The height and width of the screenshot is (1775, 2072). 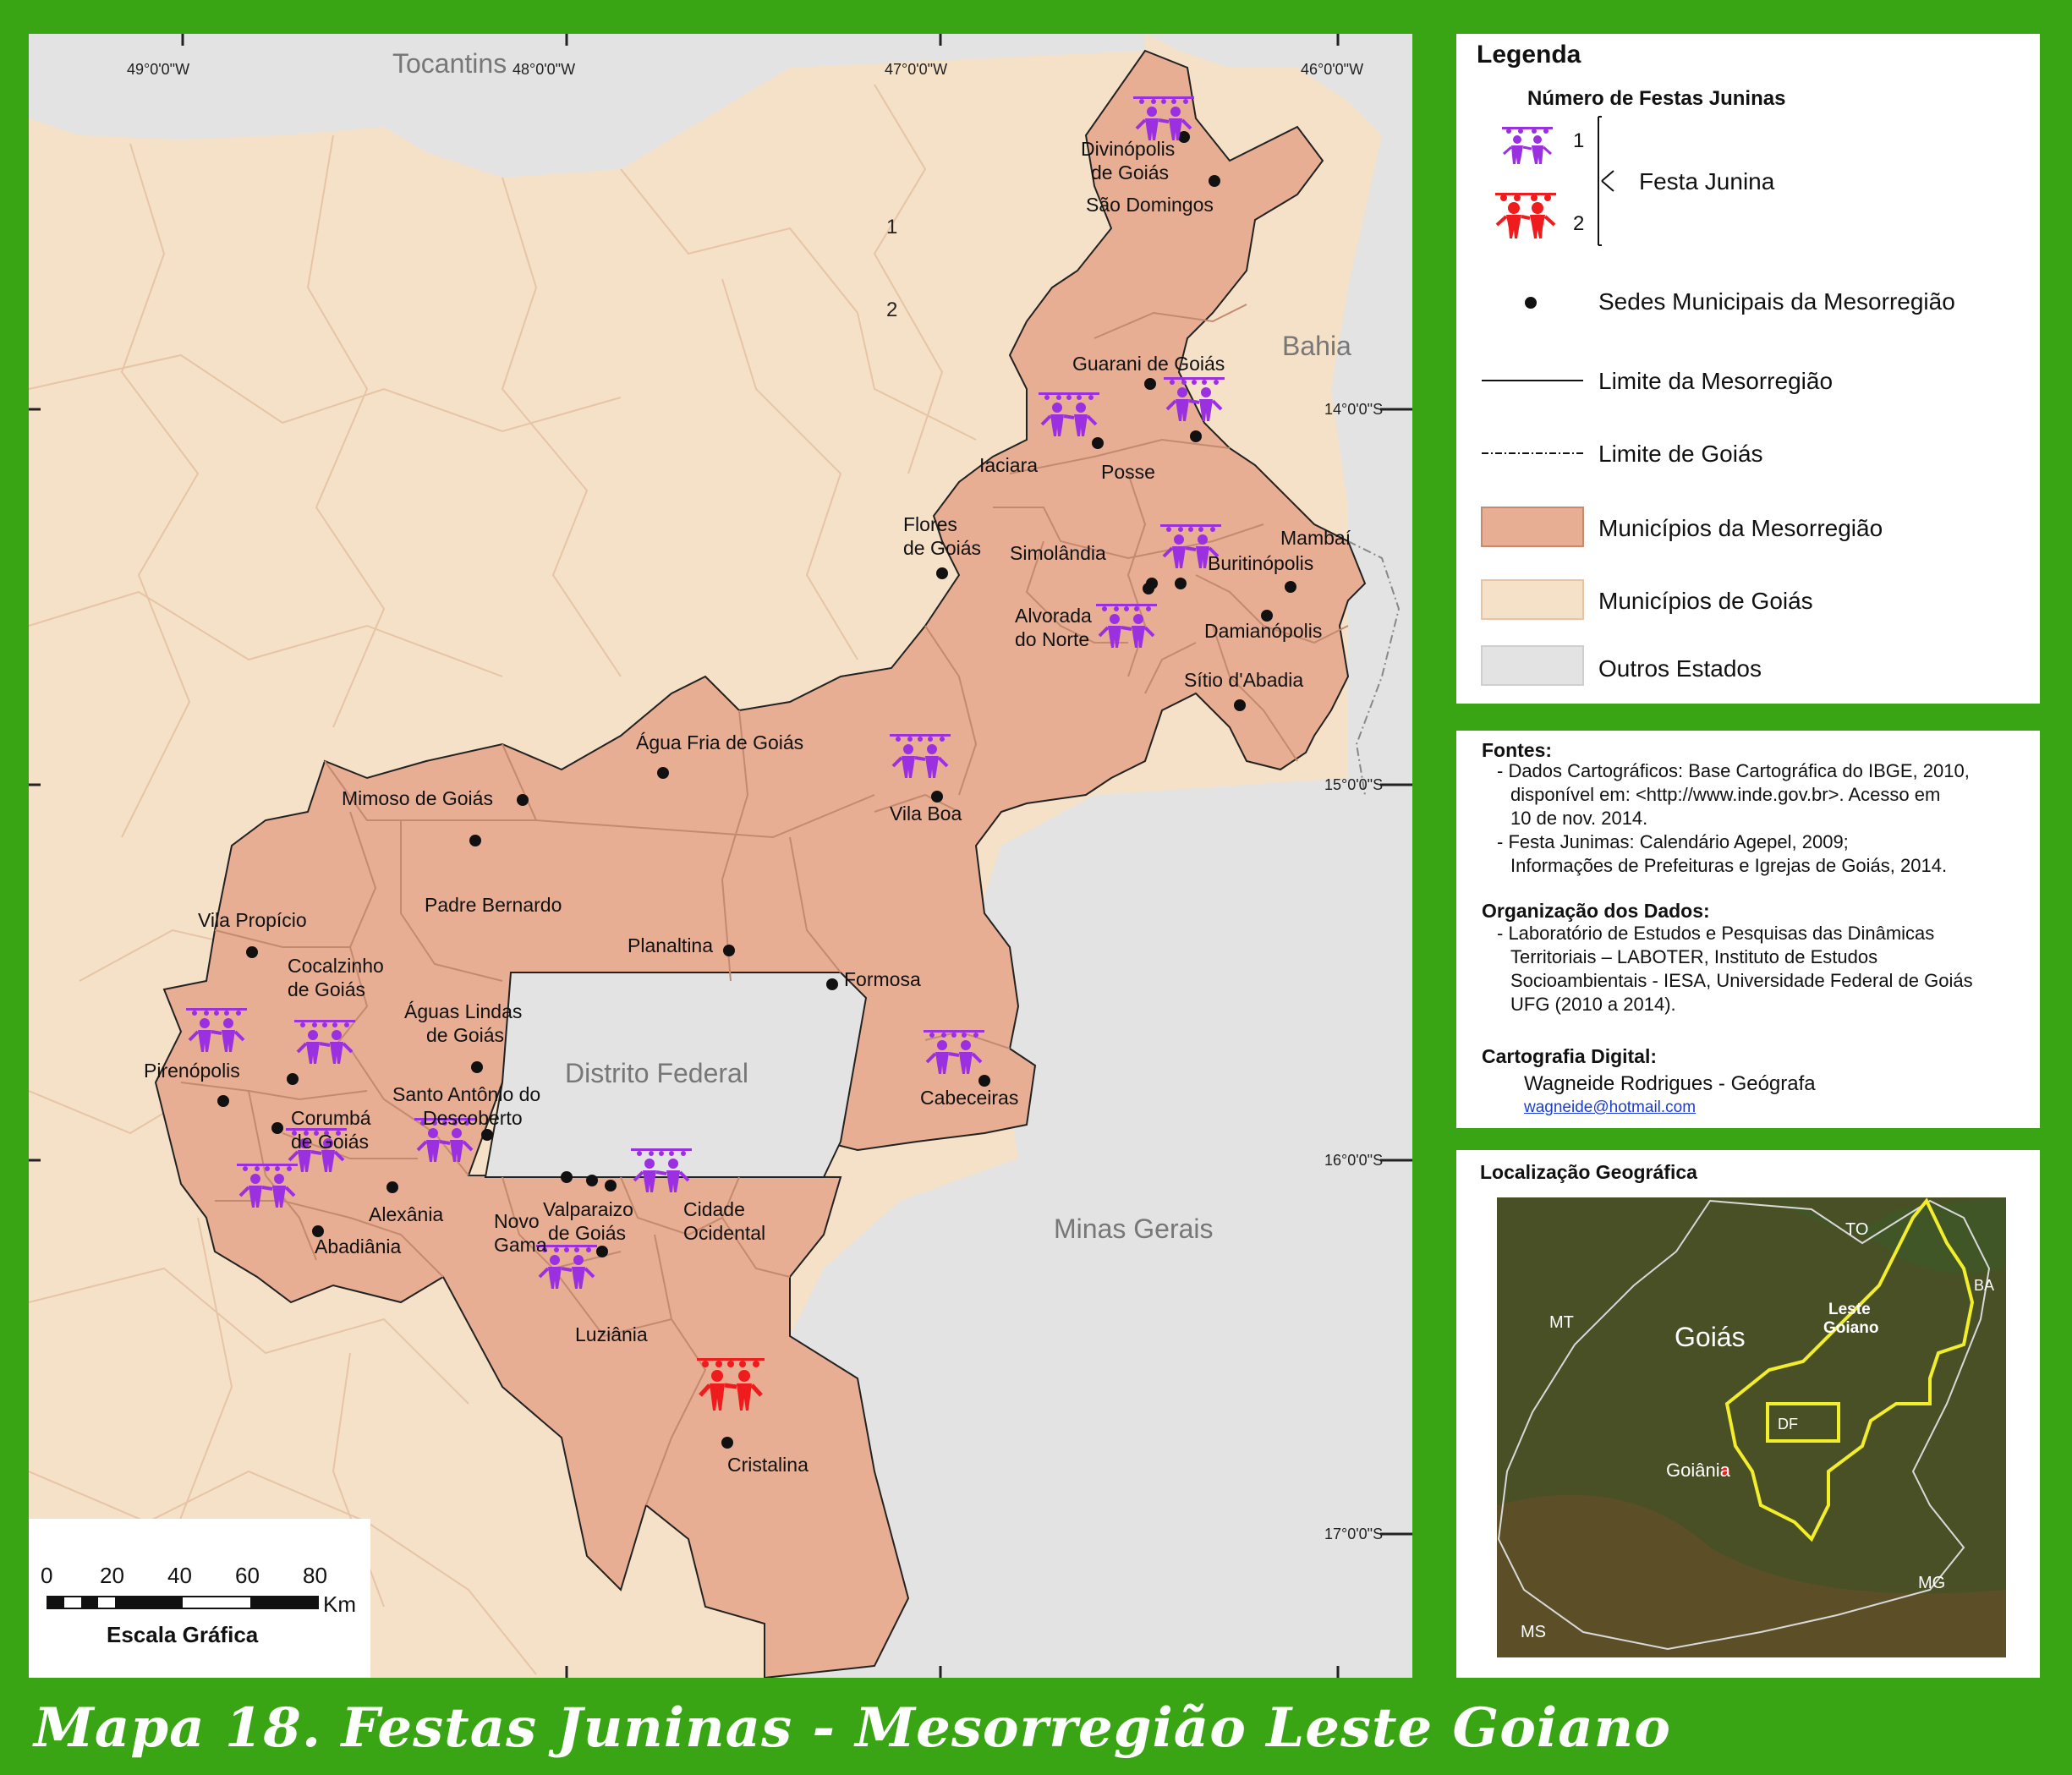 What do you see at coordinates (1260, 563) in the screenshot?
I see `municipality-label: Buritinópolis` at bounding box center [1260, 563].